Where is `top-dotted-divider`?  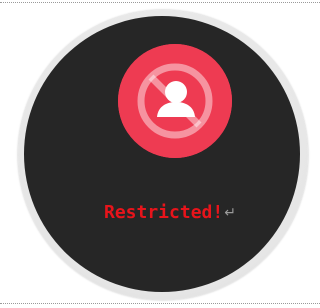
top-dotted-divider is located at coordinates (160, 2).